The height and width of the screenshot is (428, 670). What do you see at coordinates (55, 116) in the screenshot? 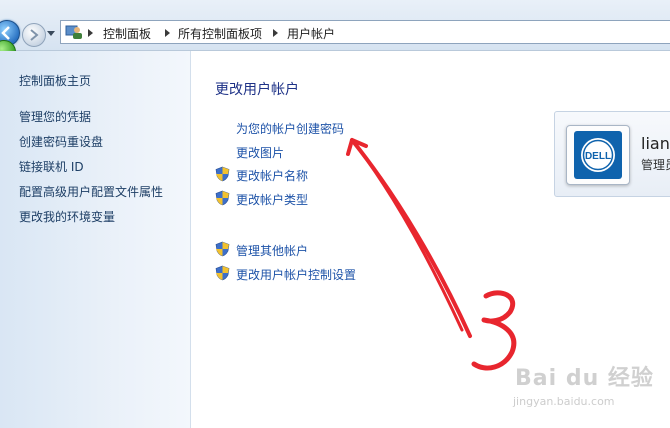
I see `sidebar-item-credentials: 管理您的凭据` at bounding box center [55, 116].